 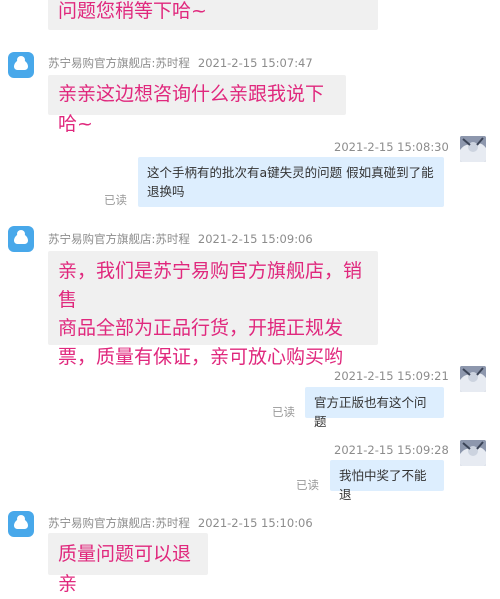 I want to click on message-text: 官方正版也有这个问题, so click(x=370, y=412).